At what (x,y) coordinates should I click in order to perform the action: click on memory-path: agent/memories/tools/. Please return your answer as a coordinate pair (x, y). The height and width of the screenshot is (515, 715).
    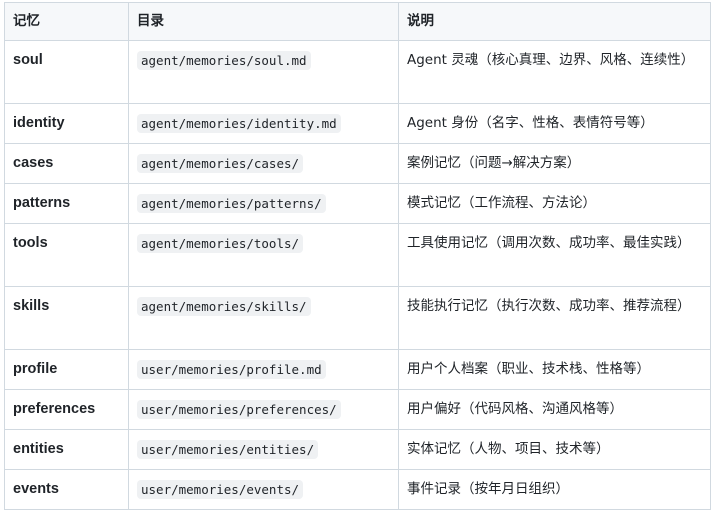
    Looking at the image, I should click on (220, 243).